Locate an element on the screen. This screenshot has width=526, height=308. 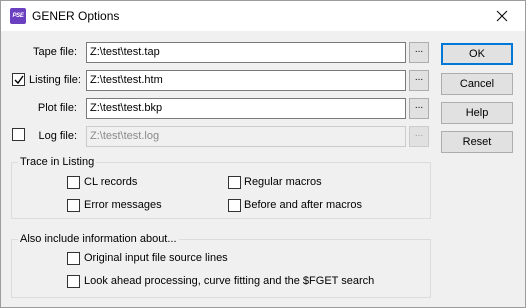
original-input-label: Original input file source lines is located at coordinates (156, 258).